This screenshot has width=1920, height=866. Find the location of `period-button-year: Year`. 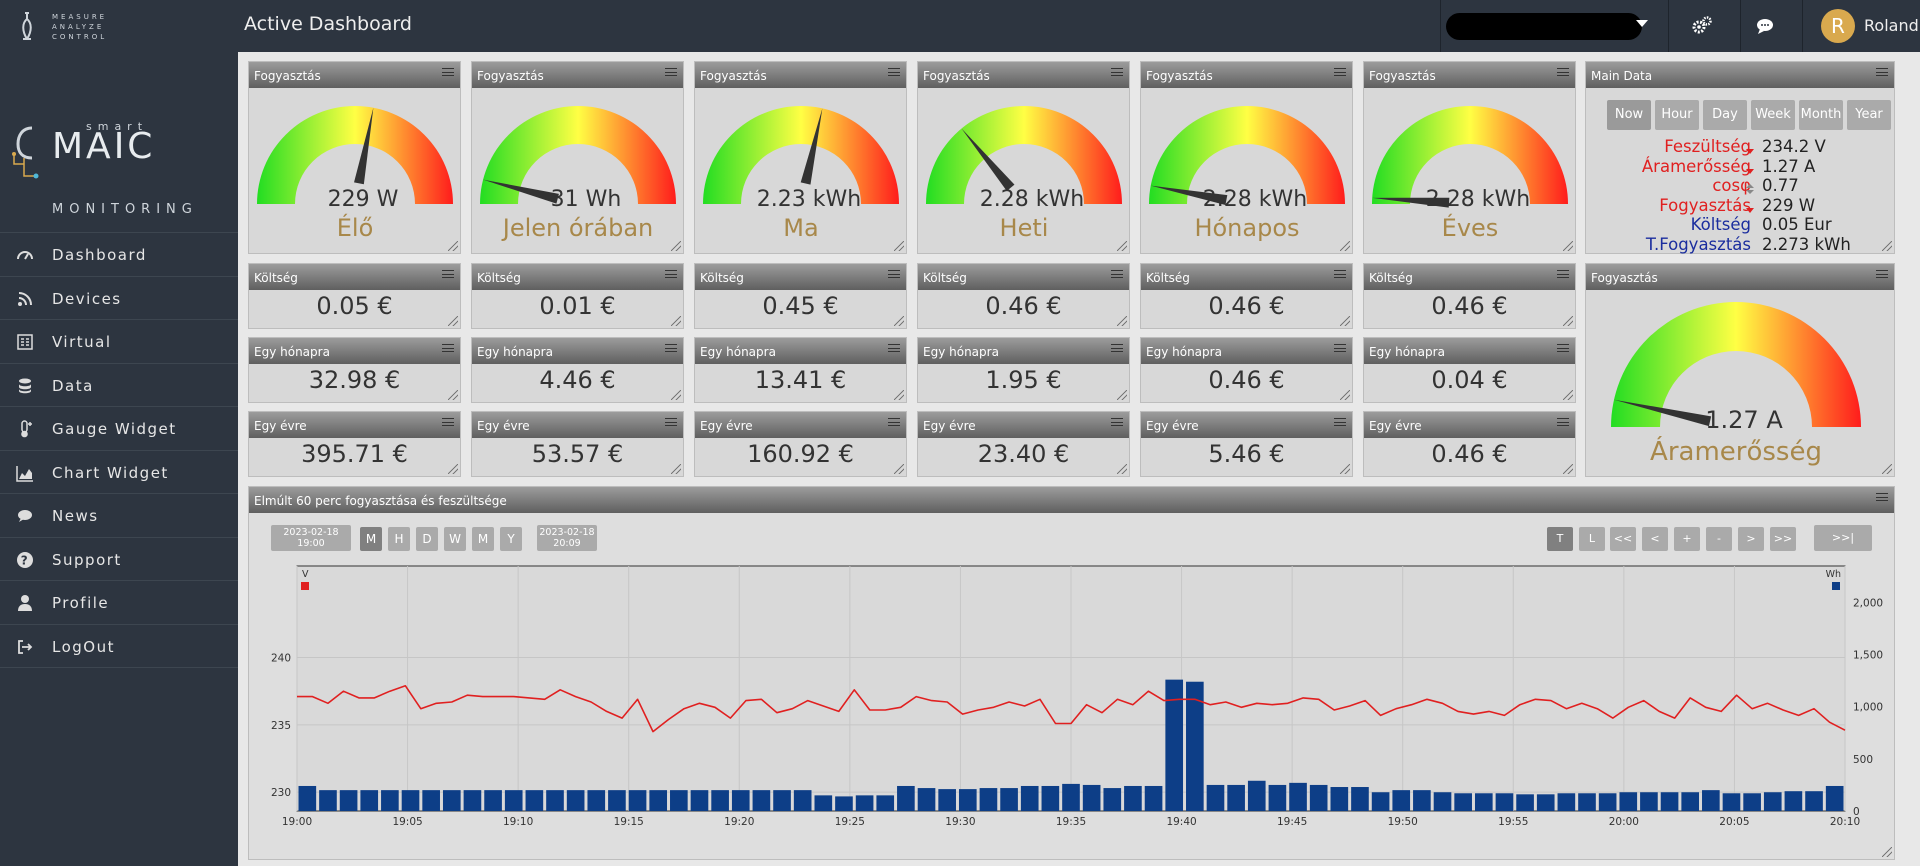

period-button-year: Year is located at coordinates (1869, 115).